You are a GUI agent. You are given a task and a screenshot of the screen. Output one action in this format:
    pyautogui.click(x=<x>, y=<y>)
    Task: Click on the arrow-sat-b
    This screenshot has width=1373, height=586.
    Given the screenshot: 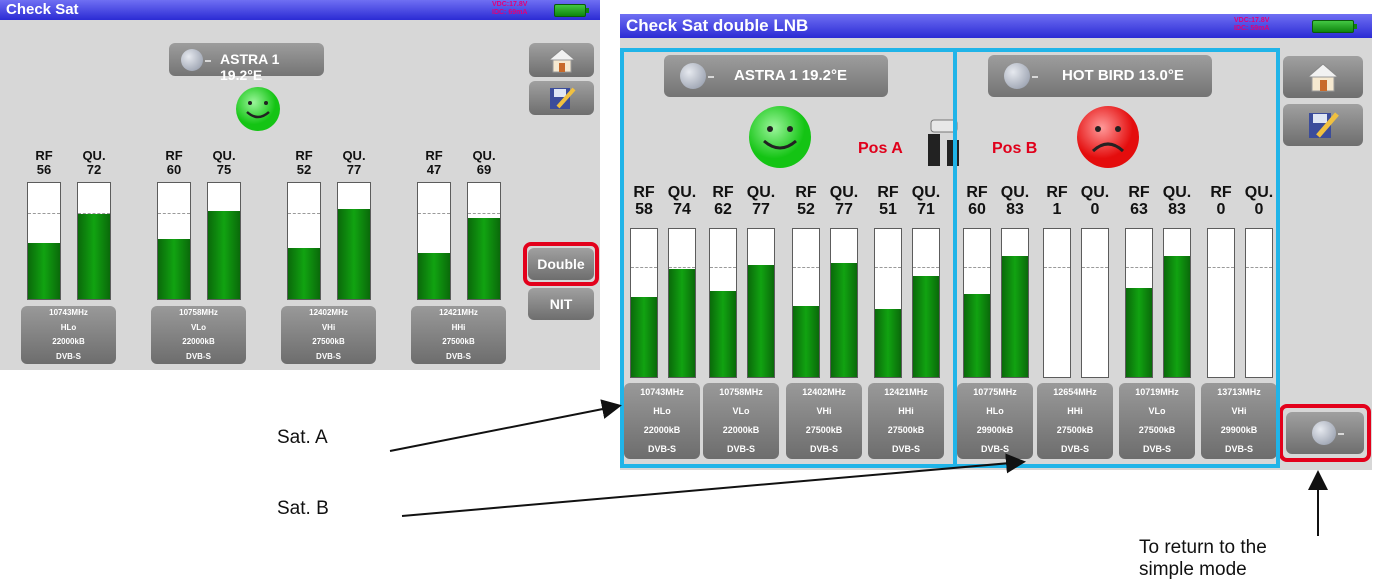 What is the action you would take?
    pyautogui.click(x=713, y=485)
    